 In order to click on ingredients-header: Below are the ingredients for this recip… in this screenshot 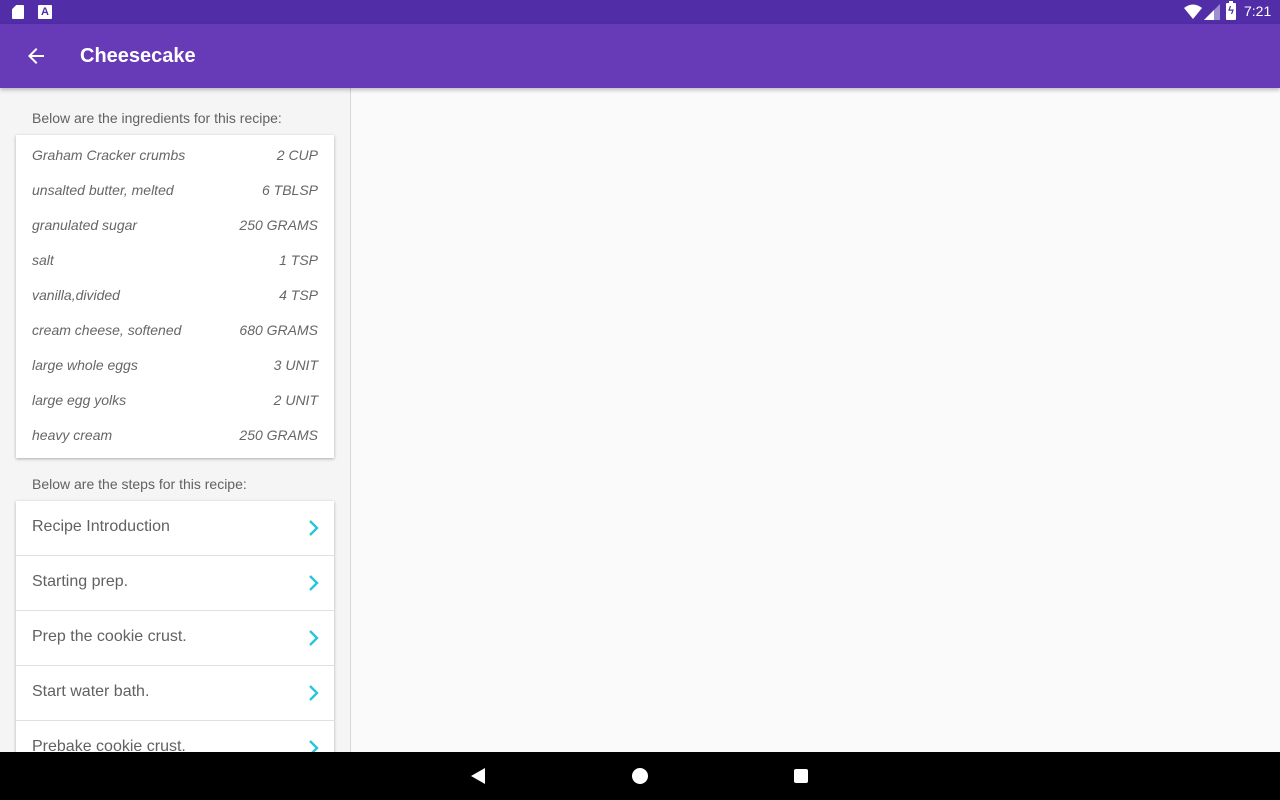, I will do `click(157, 118)`.